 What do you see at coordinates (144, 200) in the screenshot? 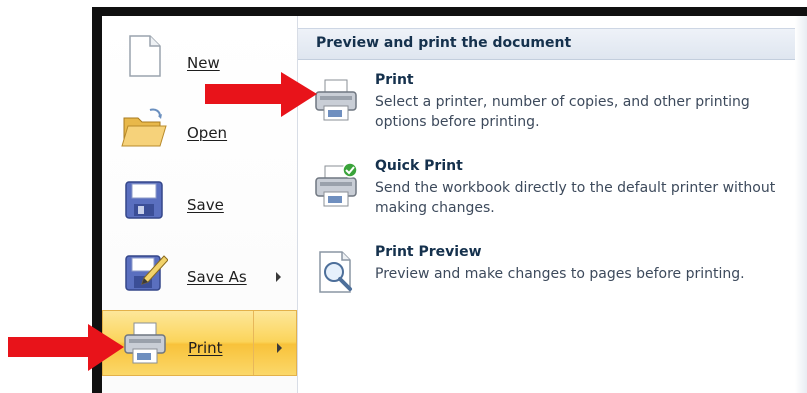
I see `save-disk-icon` at bounding box center [144, 200].